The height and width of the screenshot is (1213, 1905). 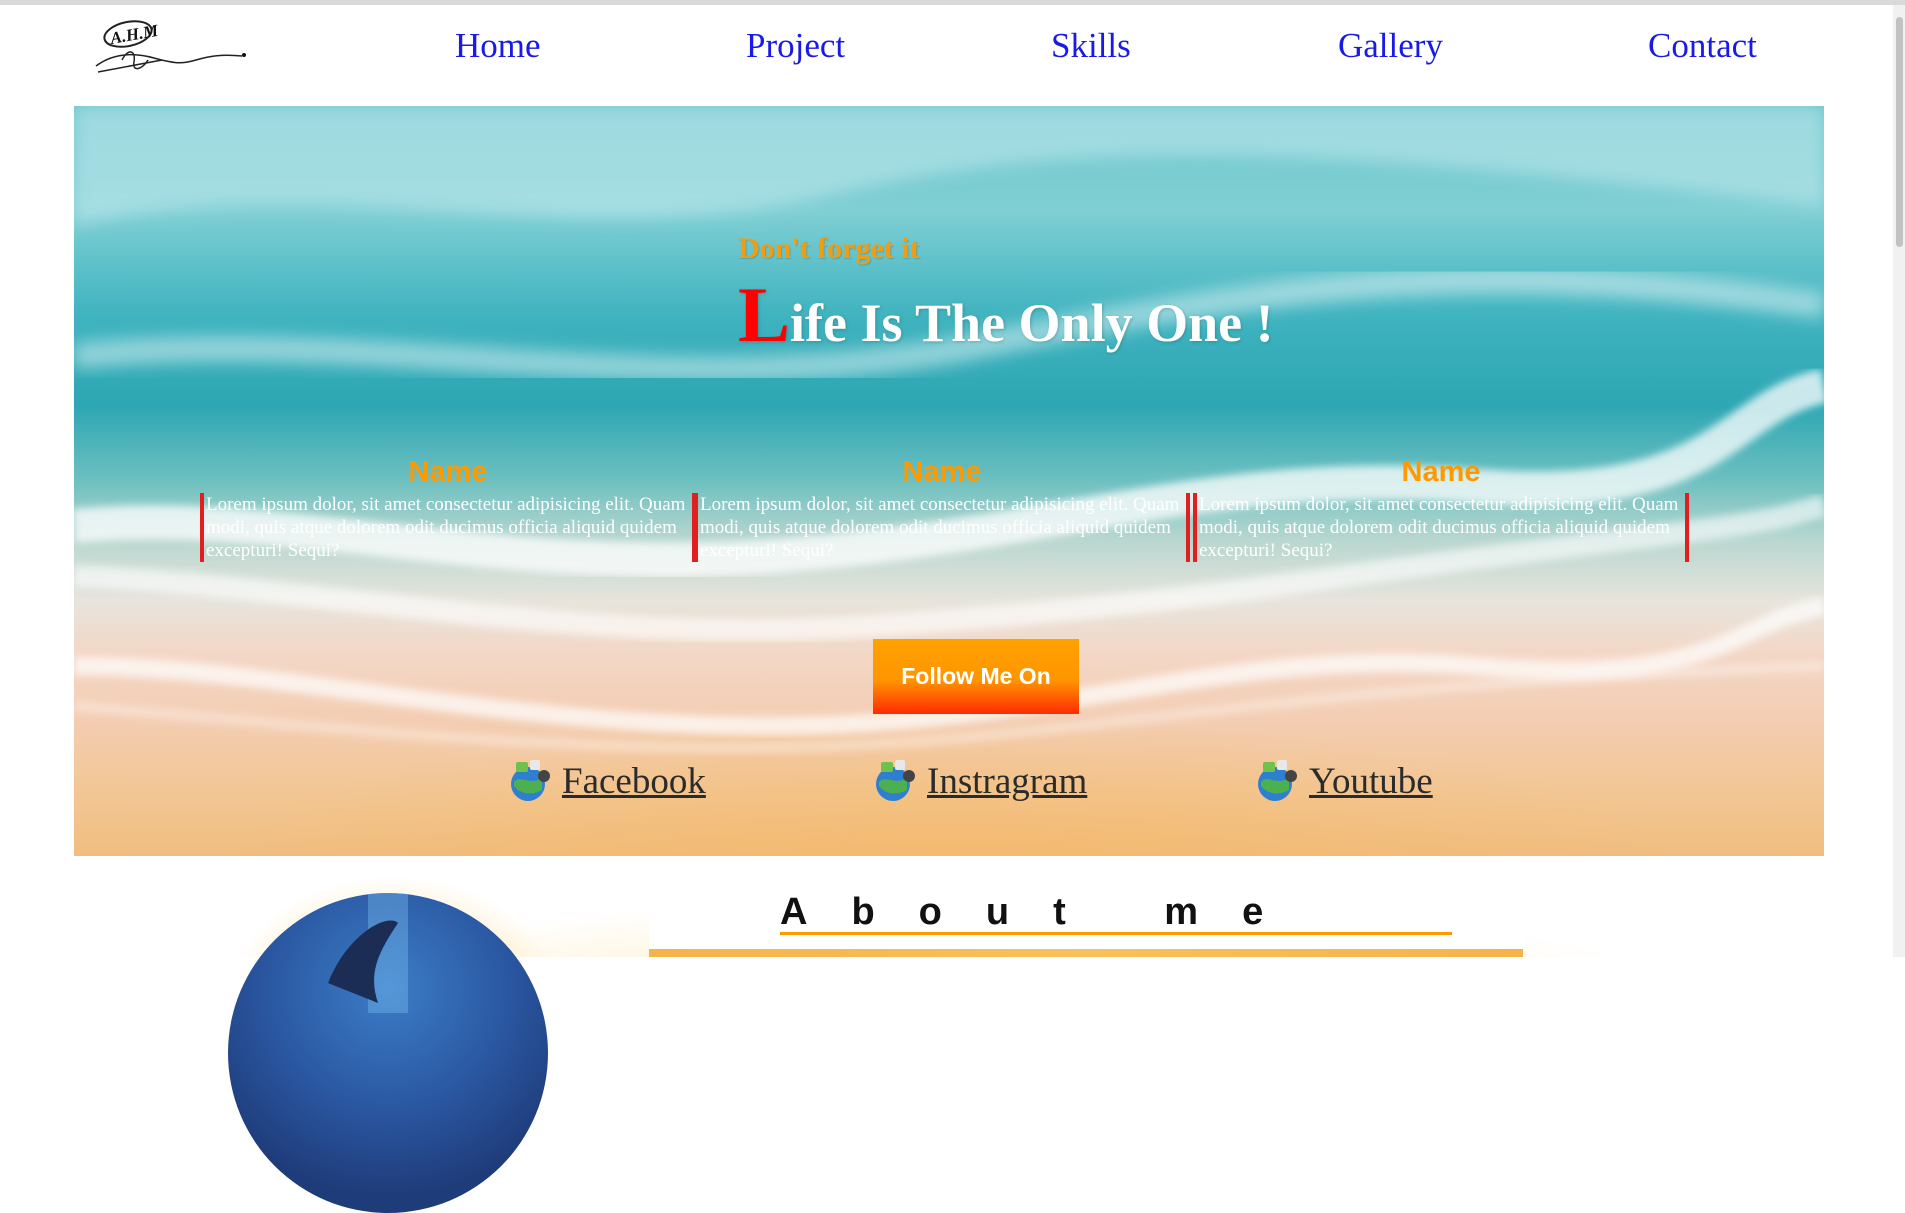 I want to click on headline-initial: L, so click(x=764, y=314).